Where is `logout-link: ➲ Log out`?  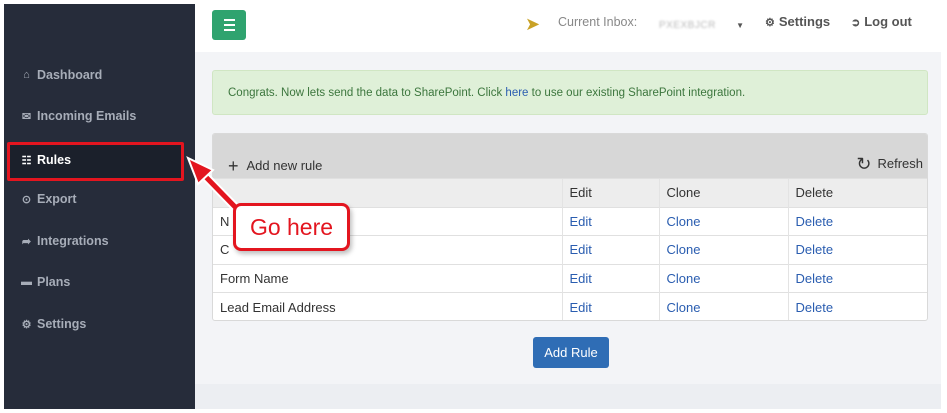
logout-link: ➲ Log out is located at coordinates (881, 21).